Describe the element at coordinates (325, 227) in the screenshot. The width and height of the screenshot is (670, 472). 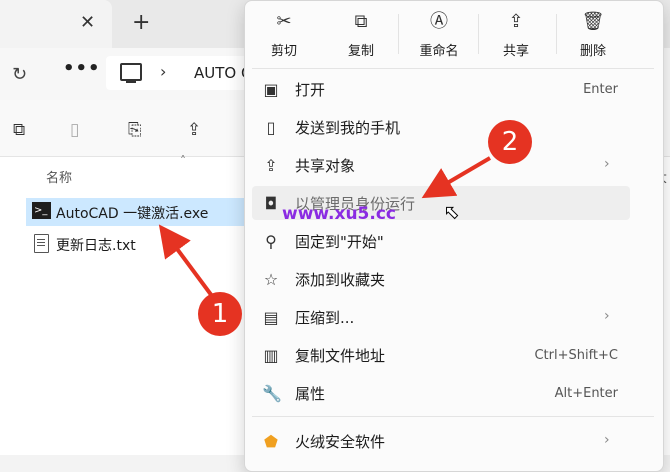
I see `annotation-arrows` at that location.